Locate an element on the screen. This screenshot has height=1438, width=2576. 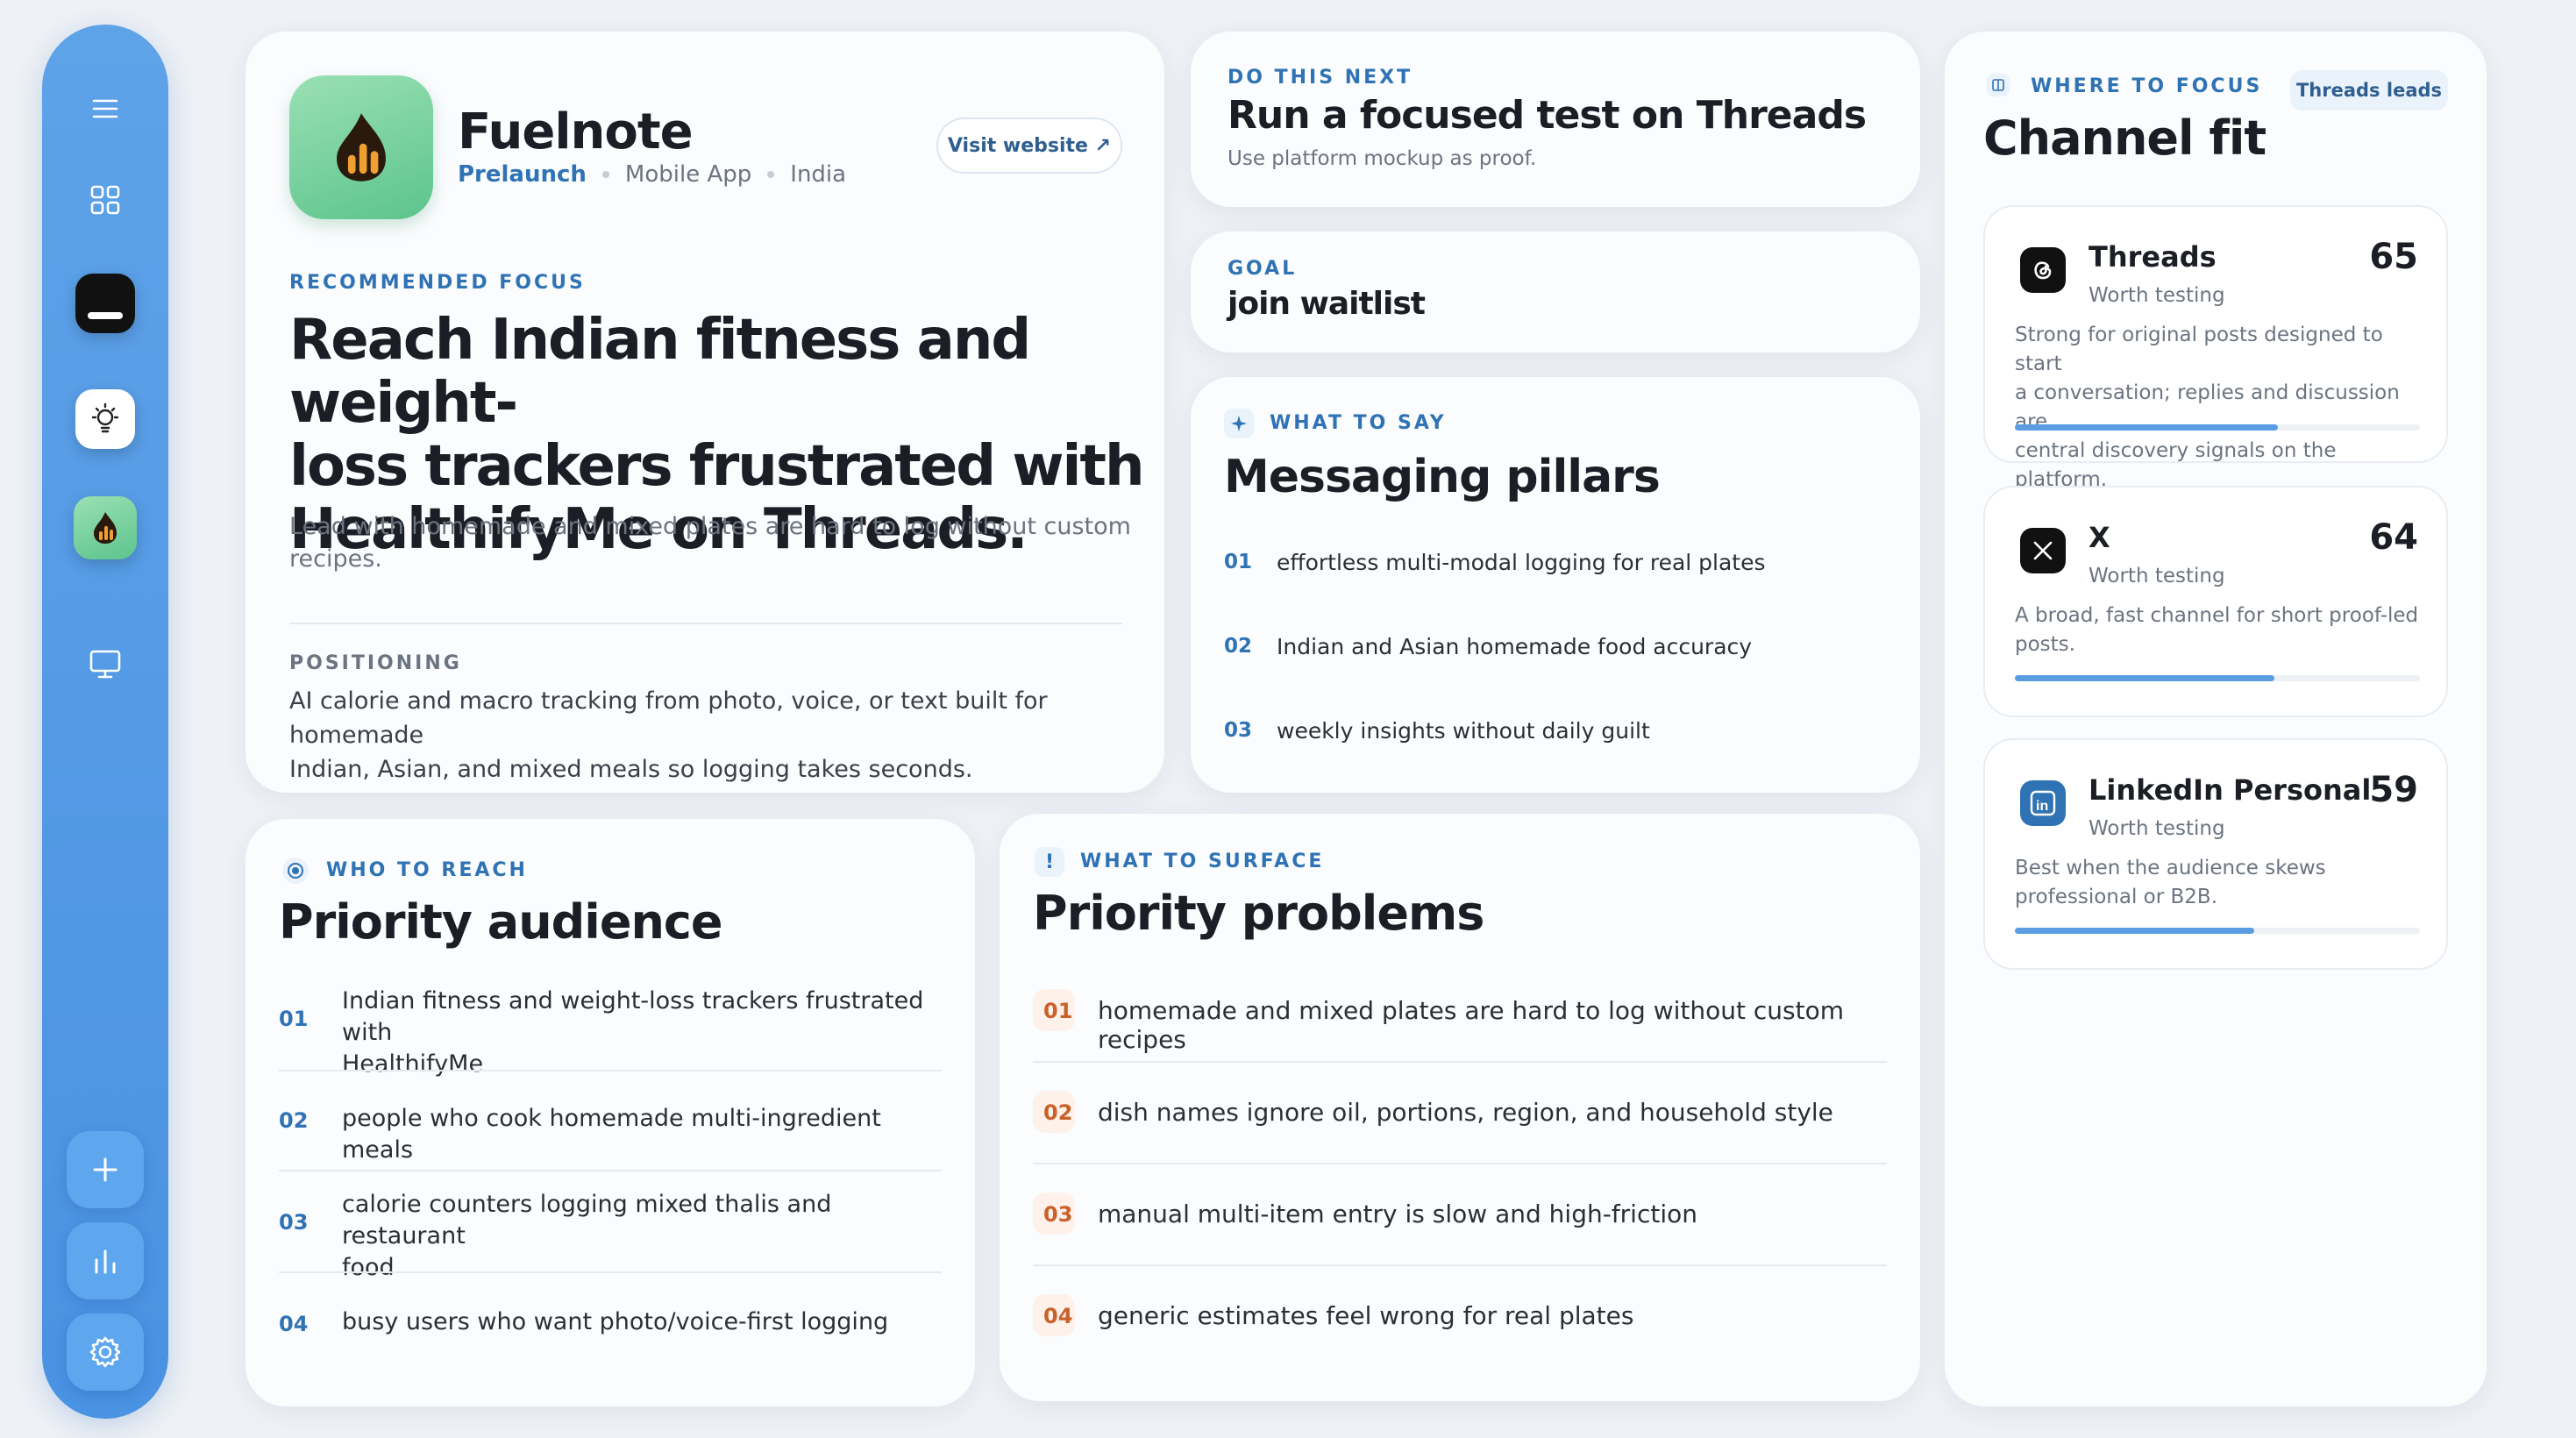
channel-score: 64 is located at coordinates (2393, 537).